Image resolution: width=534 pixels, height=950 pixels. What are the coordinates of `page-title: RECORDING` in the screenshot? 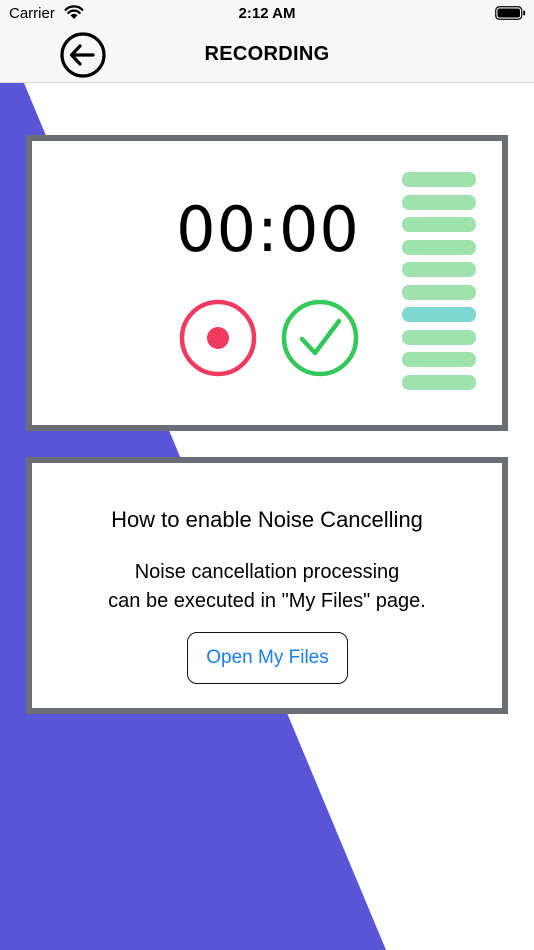 It's located at (267, 54).